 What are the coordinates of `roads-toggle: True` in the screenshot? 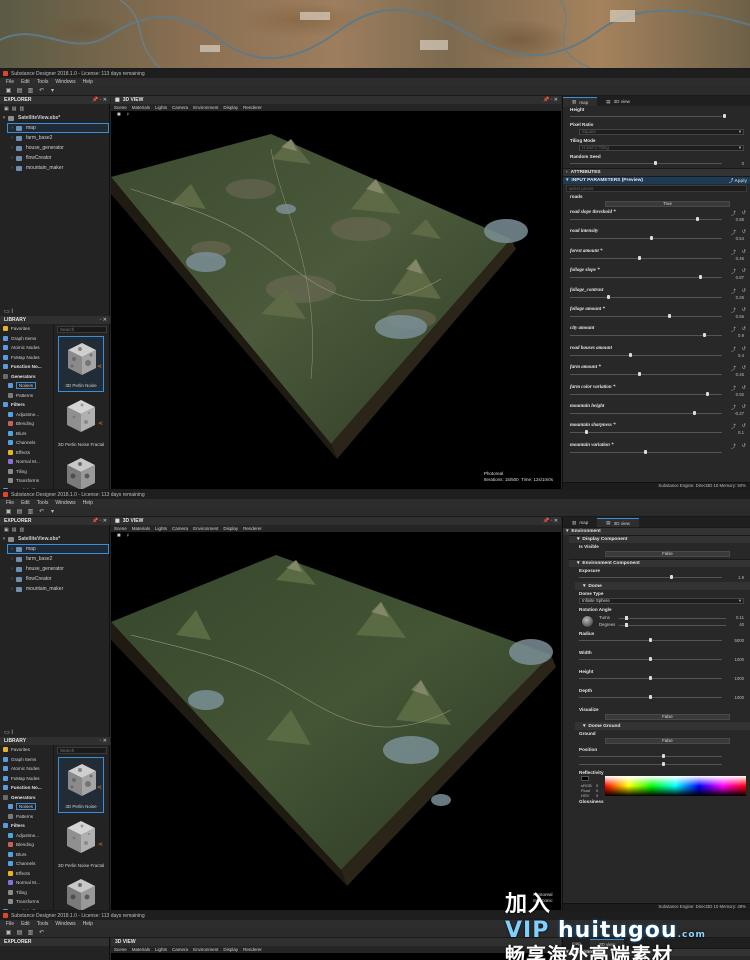 It's located at (667, 204).